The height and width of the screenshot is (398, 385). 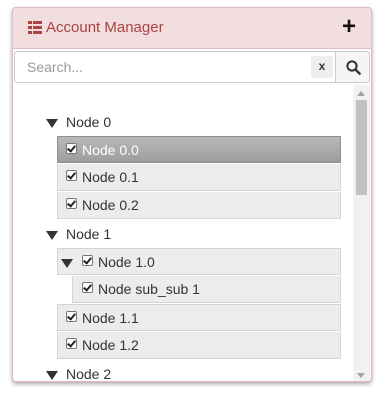 I want to click on tree-node-label: Node 1, so click(x=89, y=234).